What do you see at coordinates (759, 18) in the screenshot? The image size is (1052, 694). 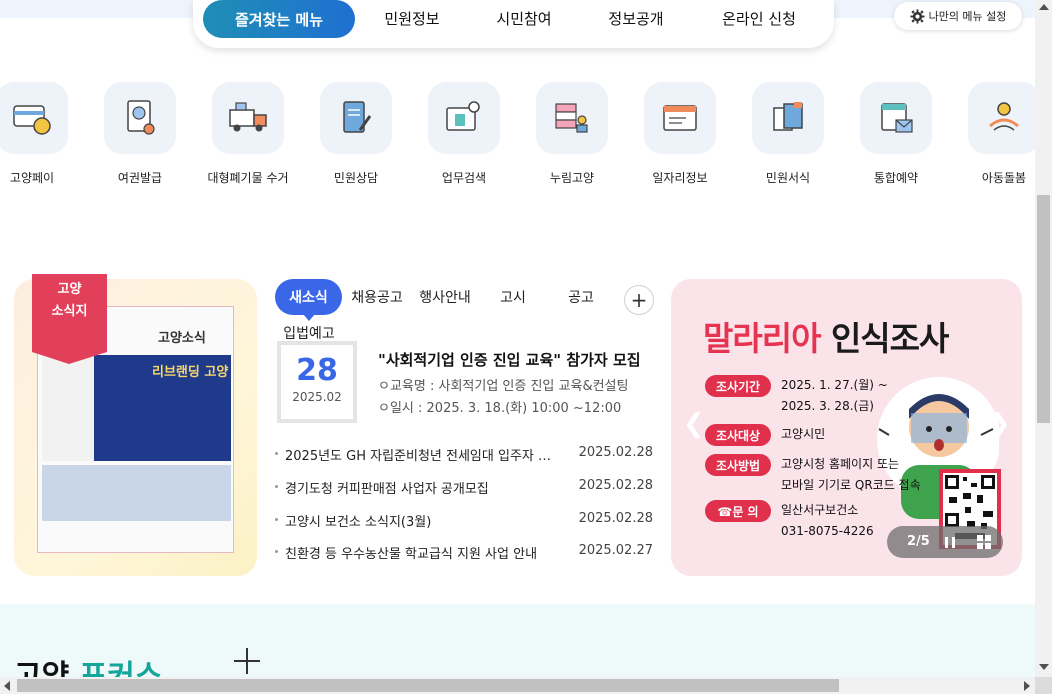 I see `tab-online-application: 온라인 신청` at bounding box center [759, 18].